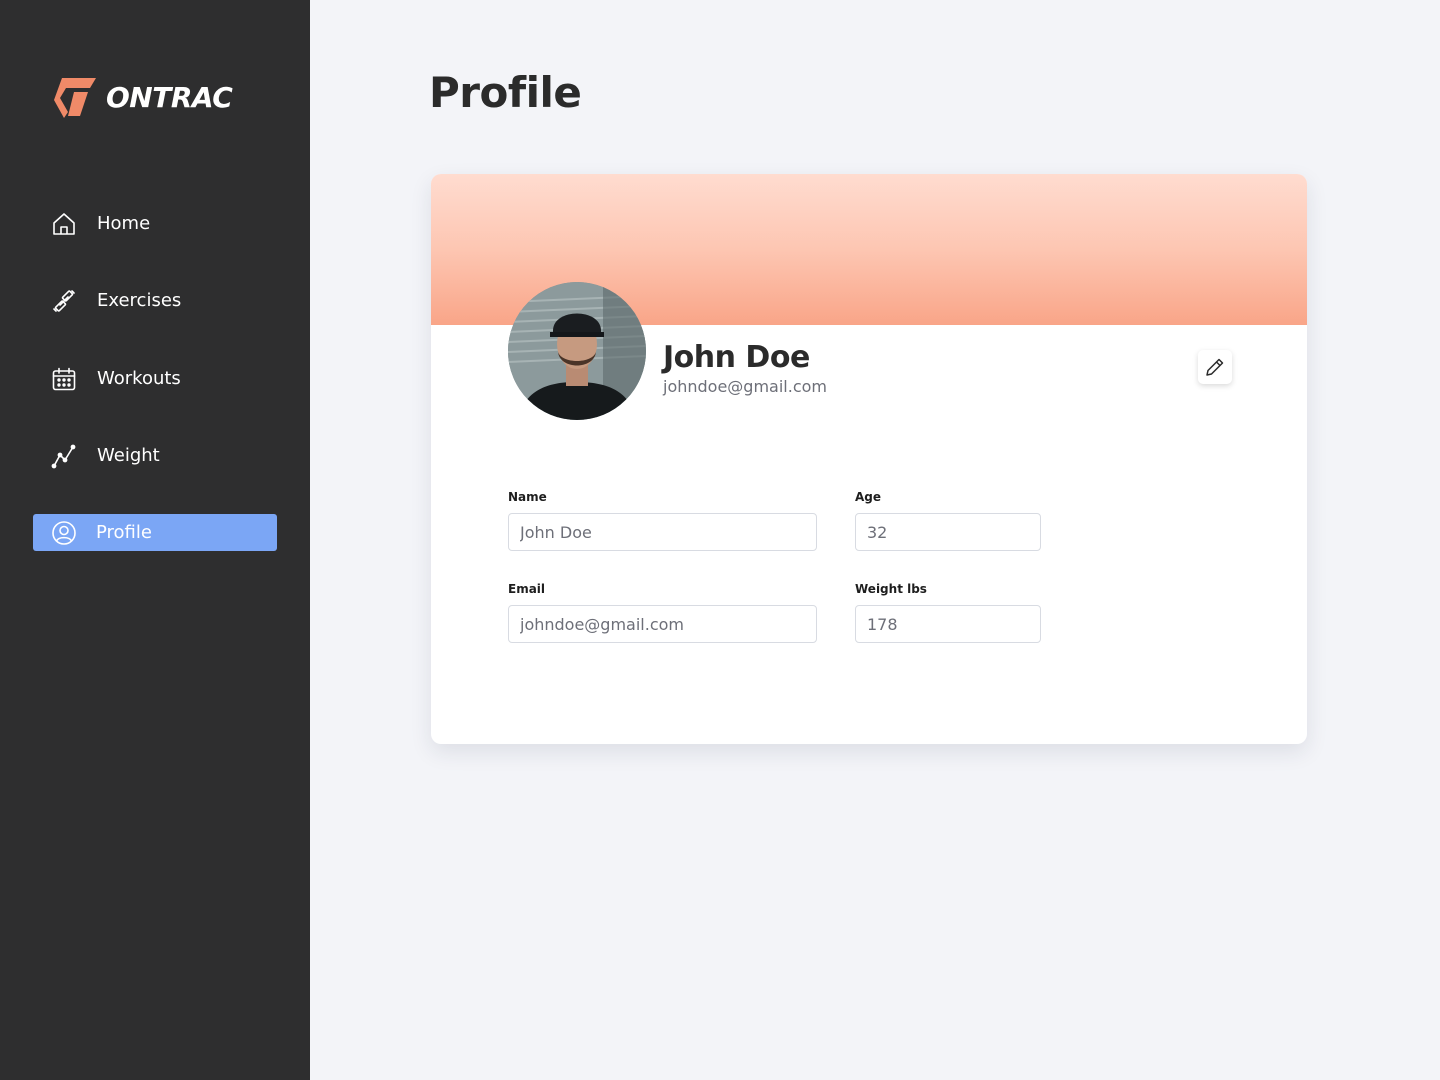 This screenshot has width=1440, height=1080. I want to click on pencil-icon, so click(1215, 367).